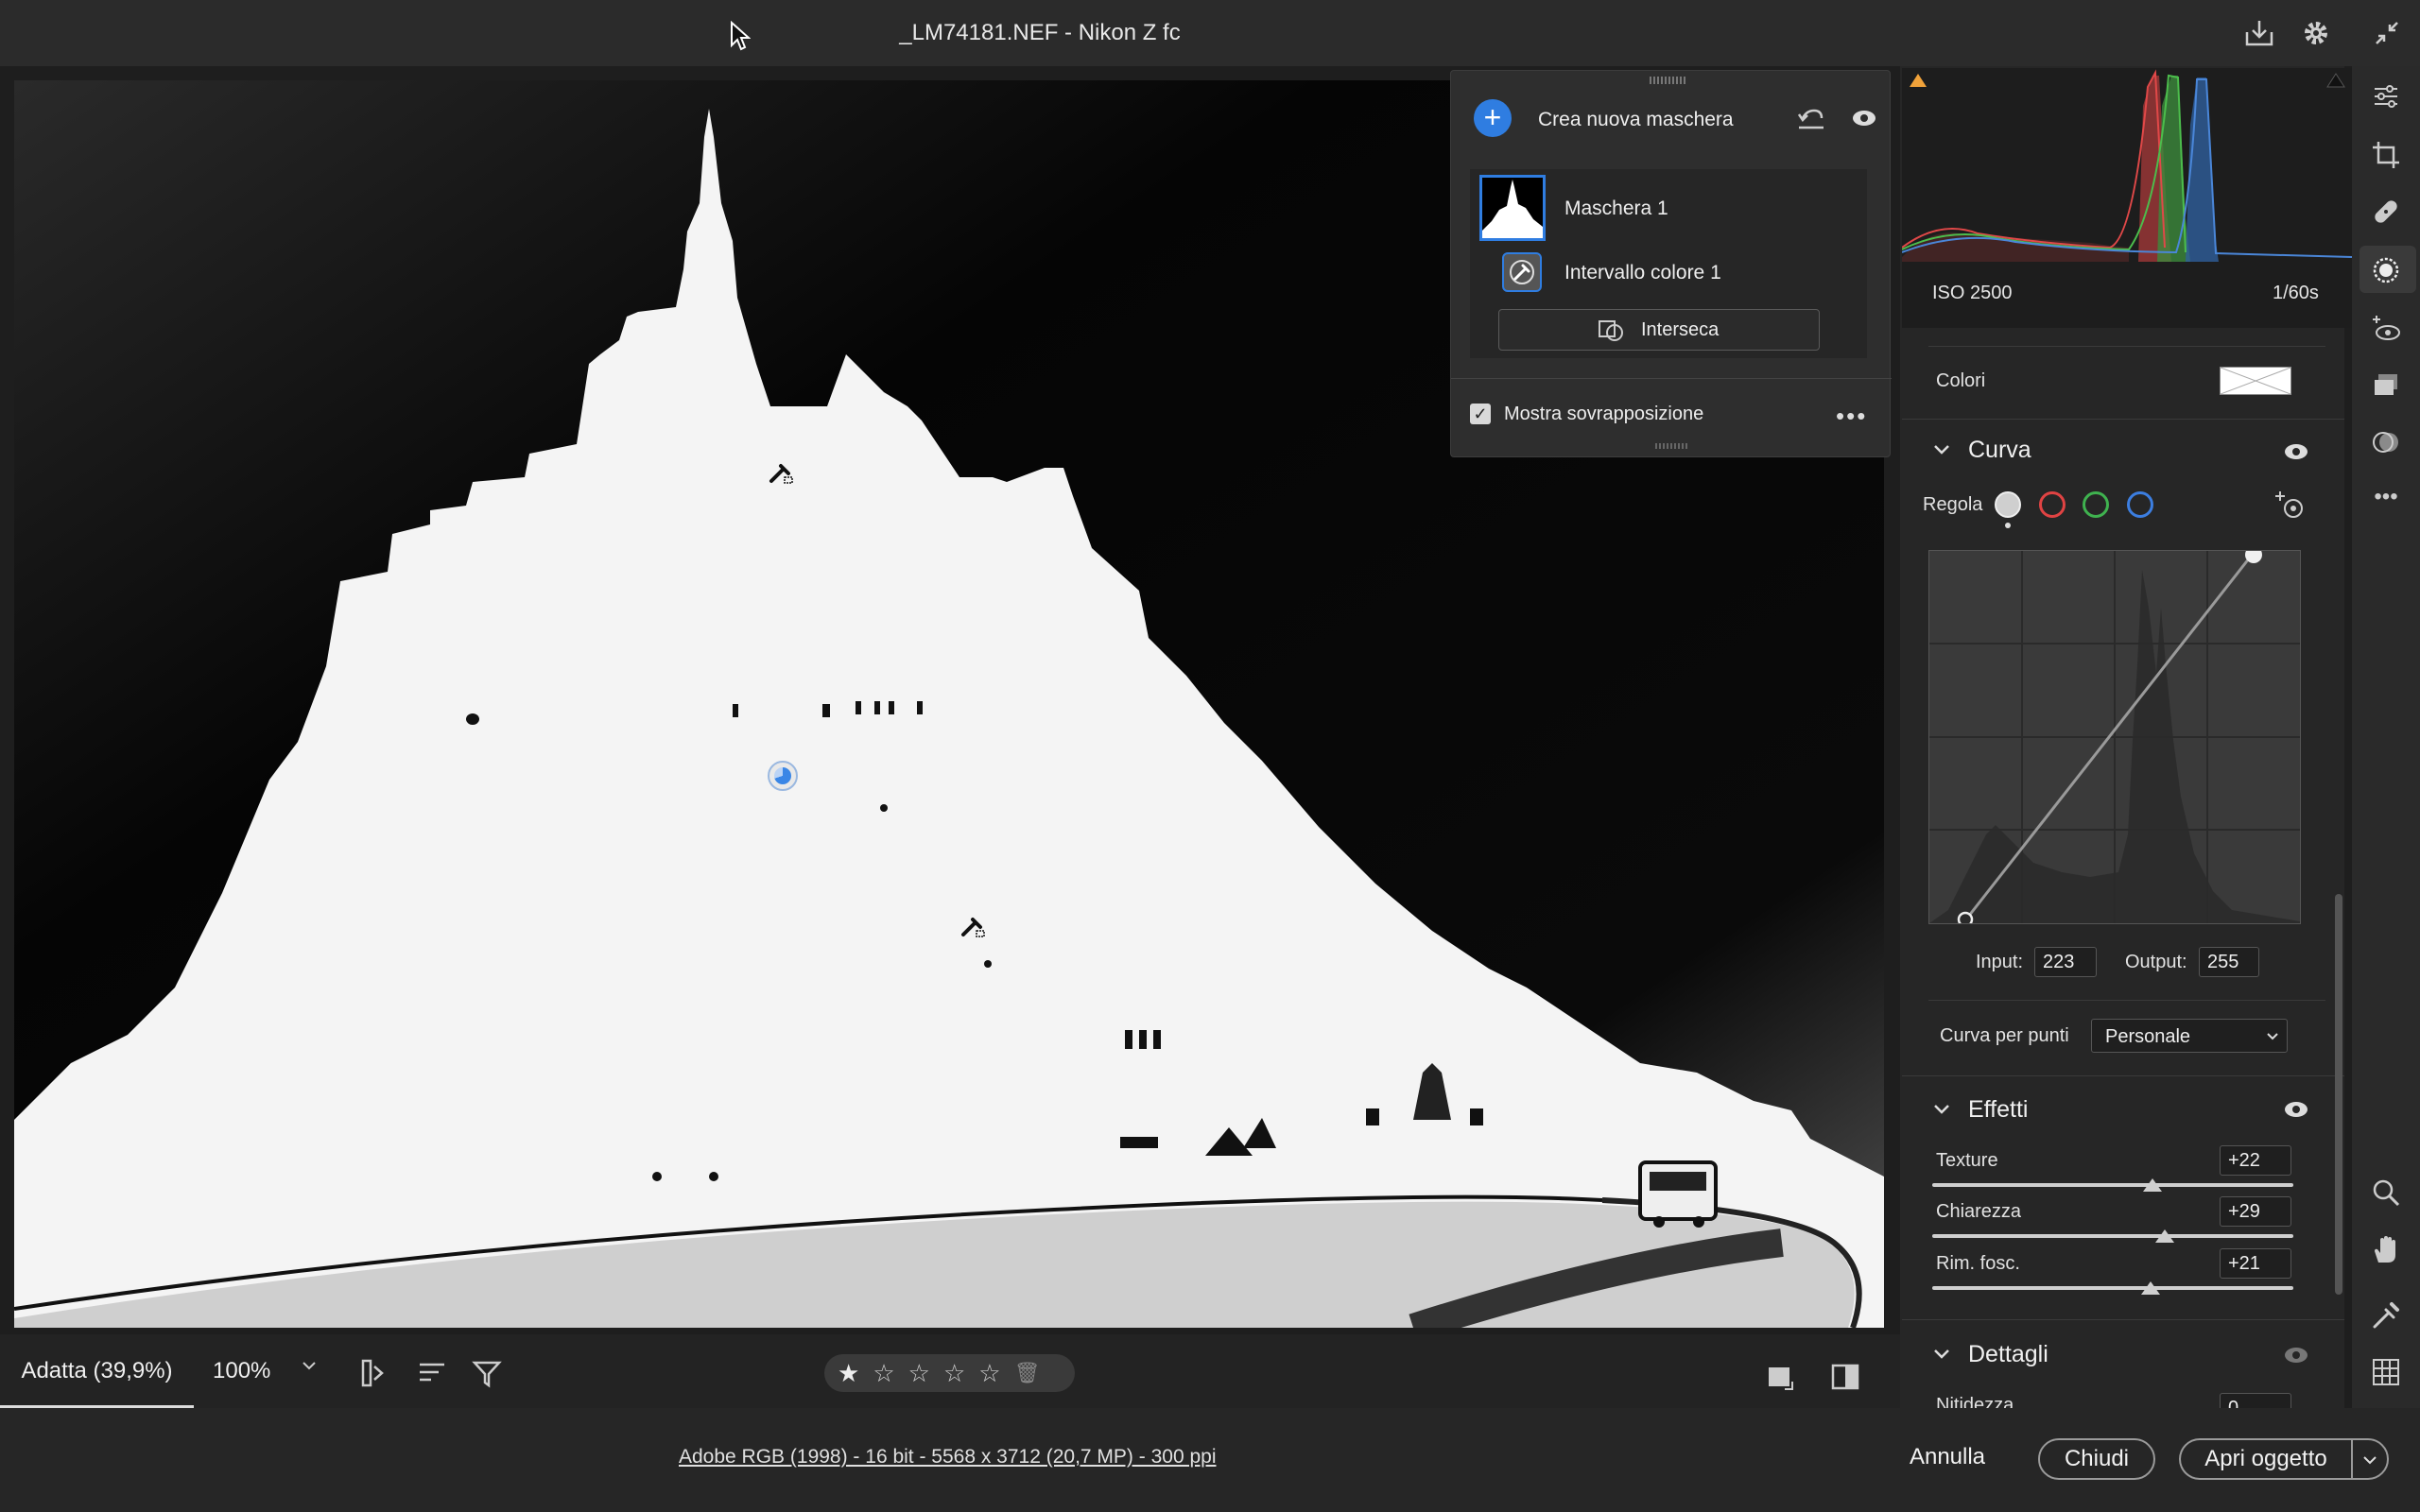  I want to click on point-curve-value: Personale, so click(2148, 1036).